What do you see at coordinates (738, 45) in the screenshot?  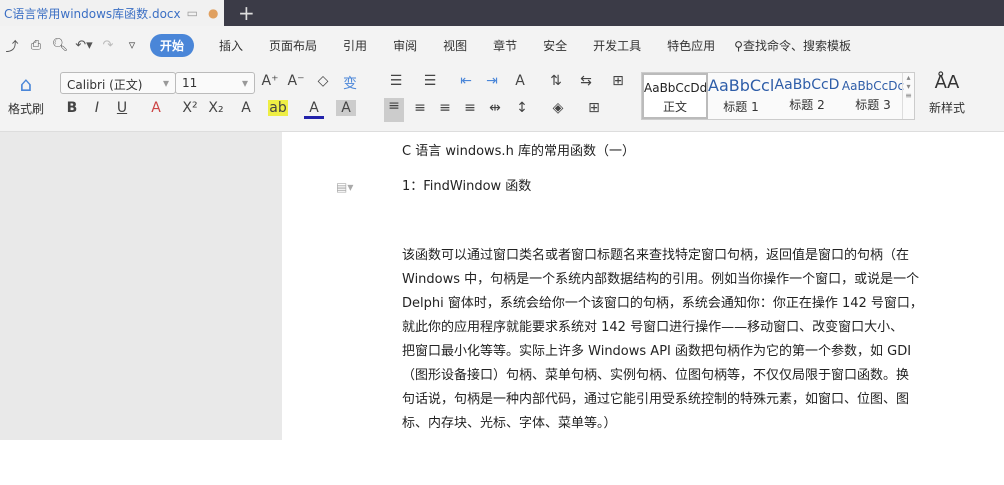 I see `search-icon: ⚲` at bounding box center [738, 45].